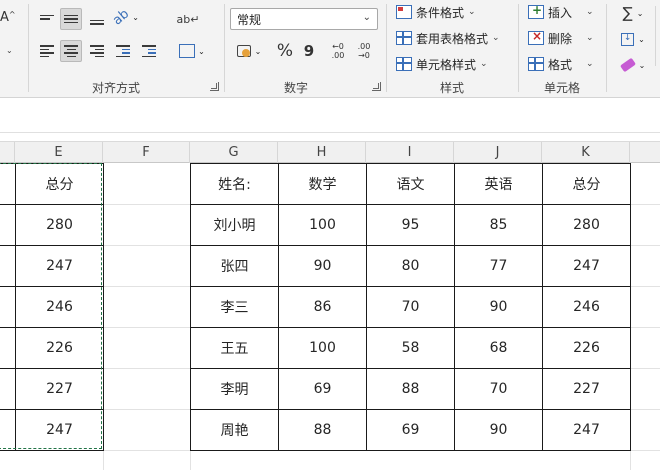 This screenshot has width=660, height=470. What do you see at coordinates (9, 50) in the screenshot?
I see `font-dropdown-caret-icon: ⌄` at bounding box center [9, 50].